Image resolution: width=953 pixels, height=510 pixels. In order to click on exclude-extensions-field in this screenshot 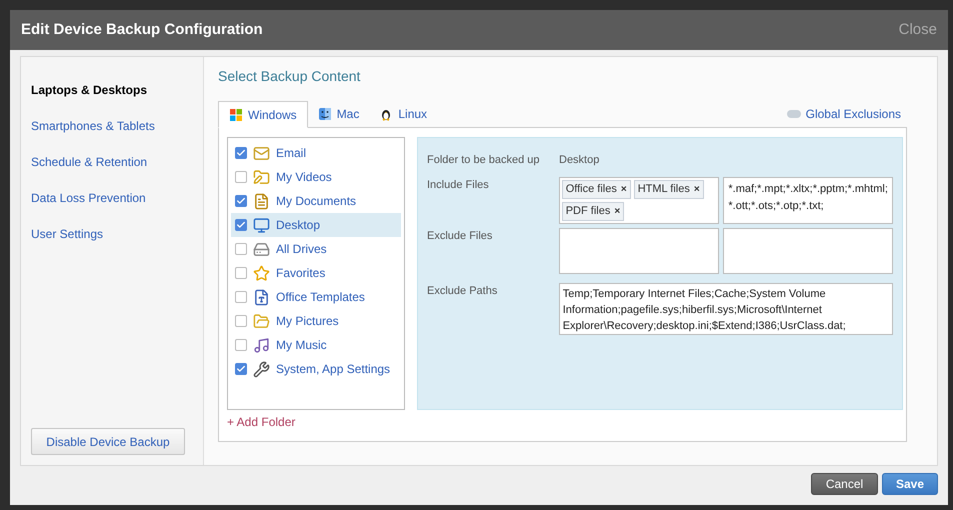, I will do `click(808, 251)`.